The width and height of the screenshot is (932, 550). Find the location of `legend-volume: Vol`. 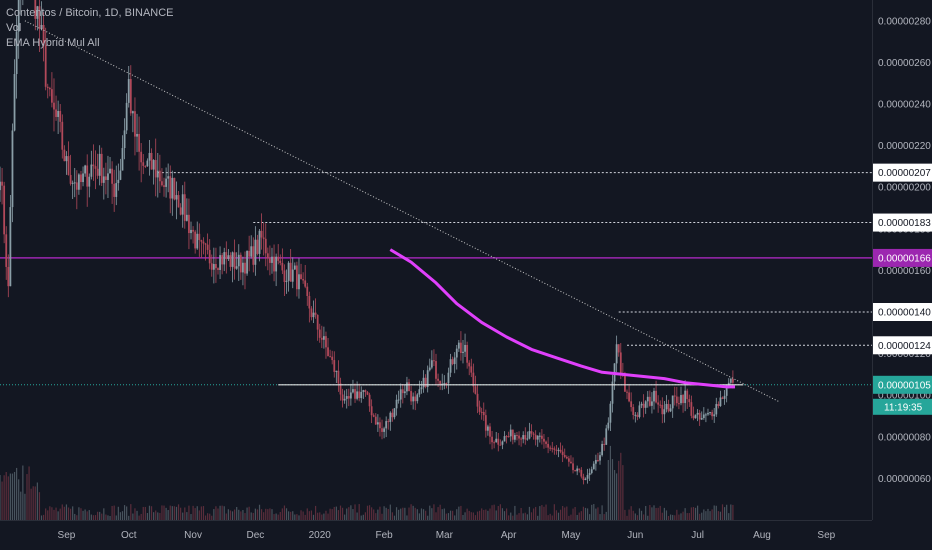

legend-volume: Vol is located at coordinates (14, 28).